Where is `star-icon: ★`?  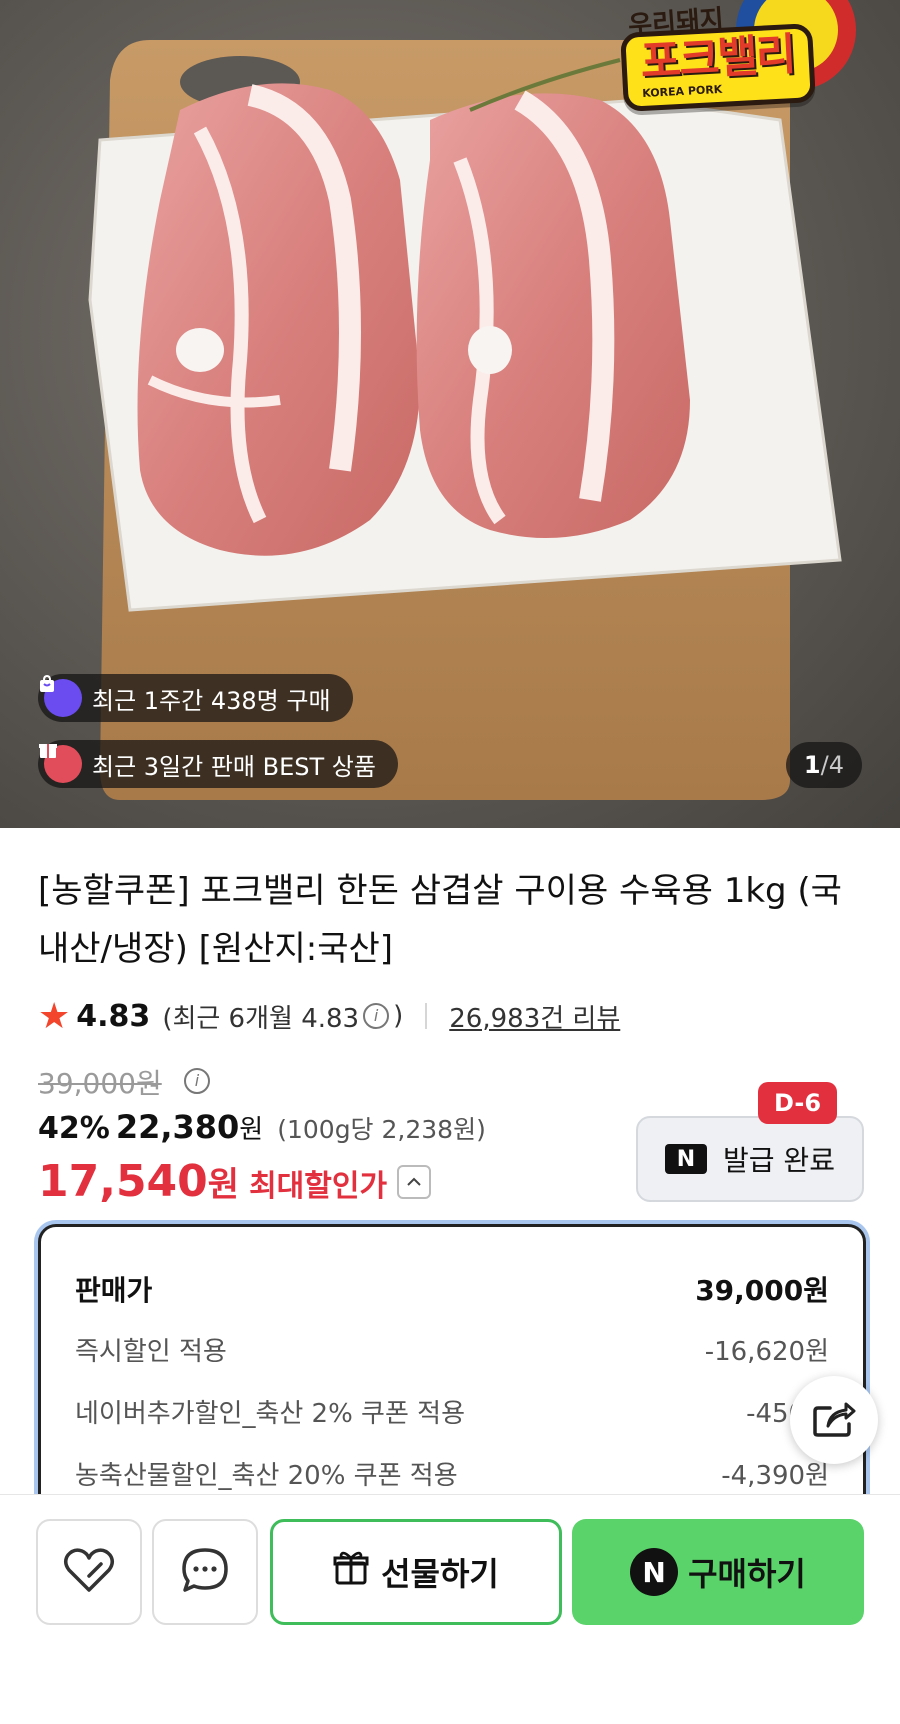 star-icon: ★ is located at coordinates (54, 1016).